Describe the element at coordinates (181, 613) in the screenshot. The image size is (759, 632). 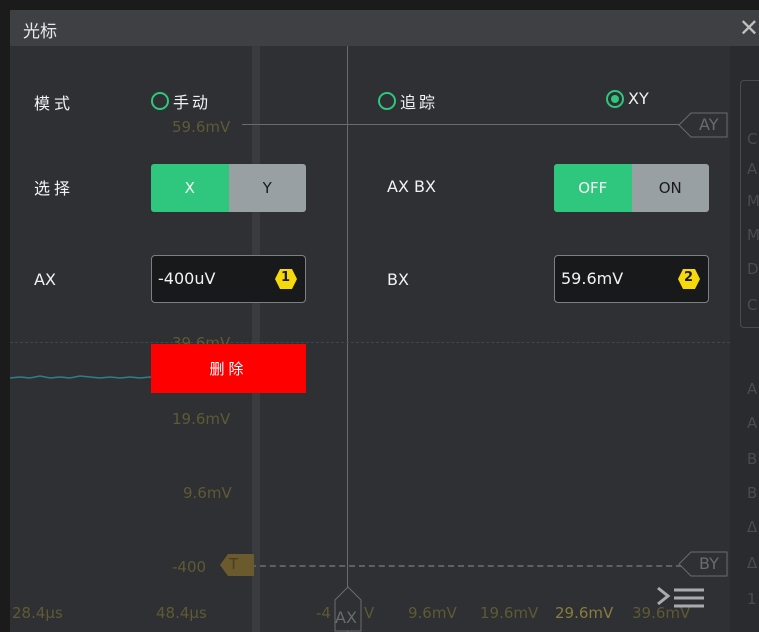
I see `x-axis-label-2: 48.4µs` at that location.